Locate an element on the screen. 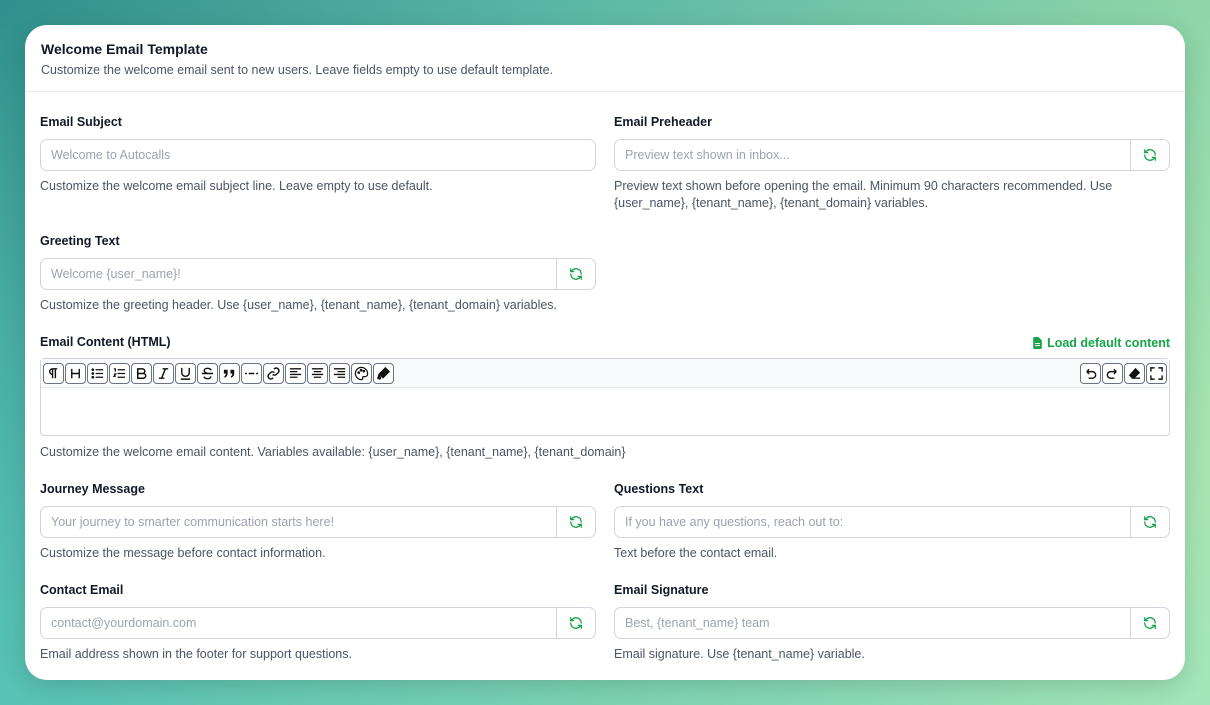 The width and height of the screenshot is (1210, 705). paragraph-icon is located at coordinates (53, 373).